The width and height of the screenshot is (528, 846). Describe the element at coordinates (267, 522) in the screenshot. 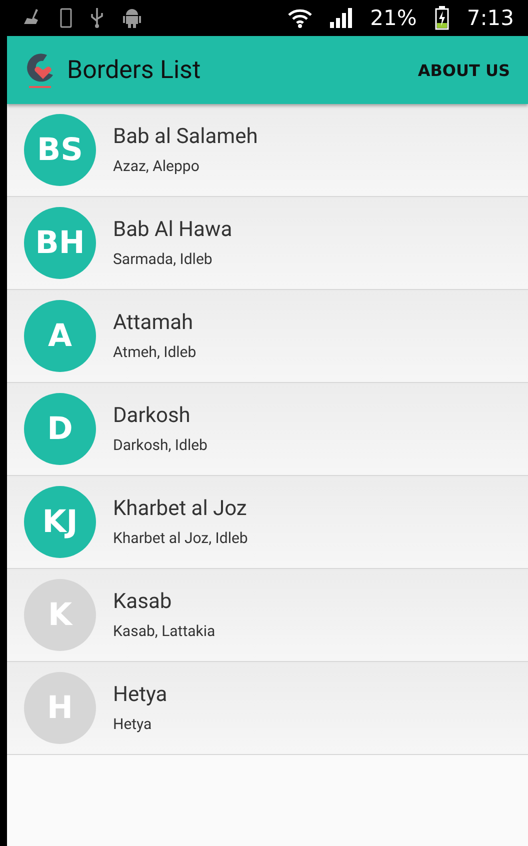

I see `border-list-item: KJ Kharbet al Joz Kharbet al Joz, Idleb` at that location.